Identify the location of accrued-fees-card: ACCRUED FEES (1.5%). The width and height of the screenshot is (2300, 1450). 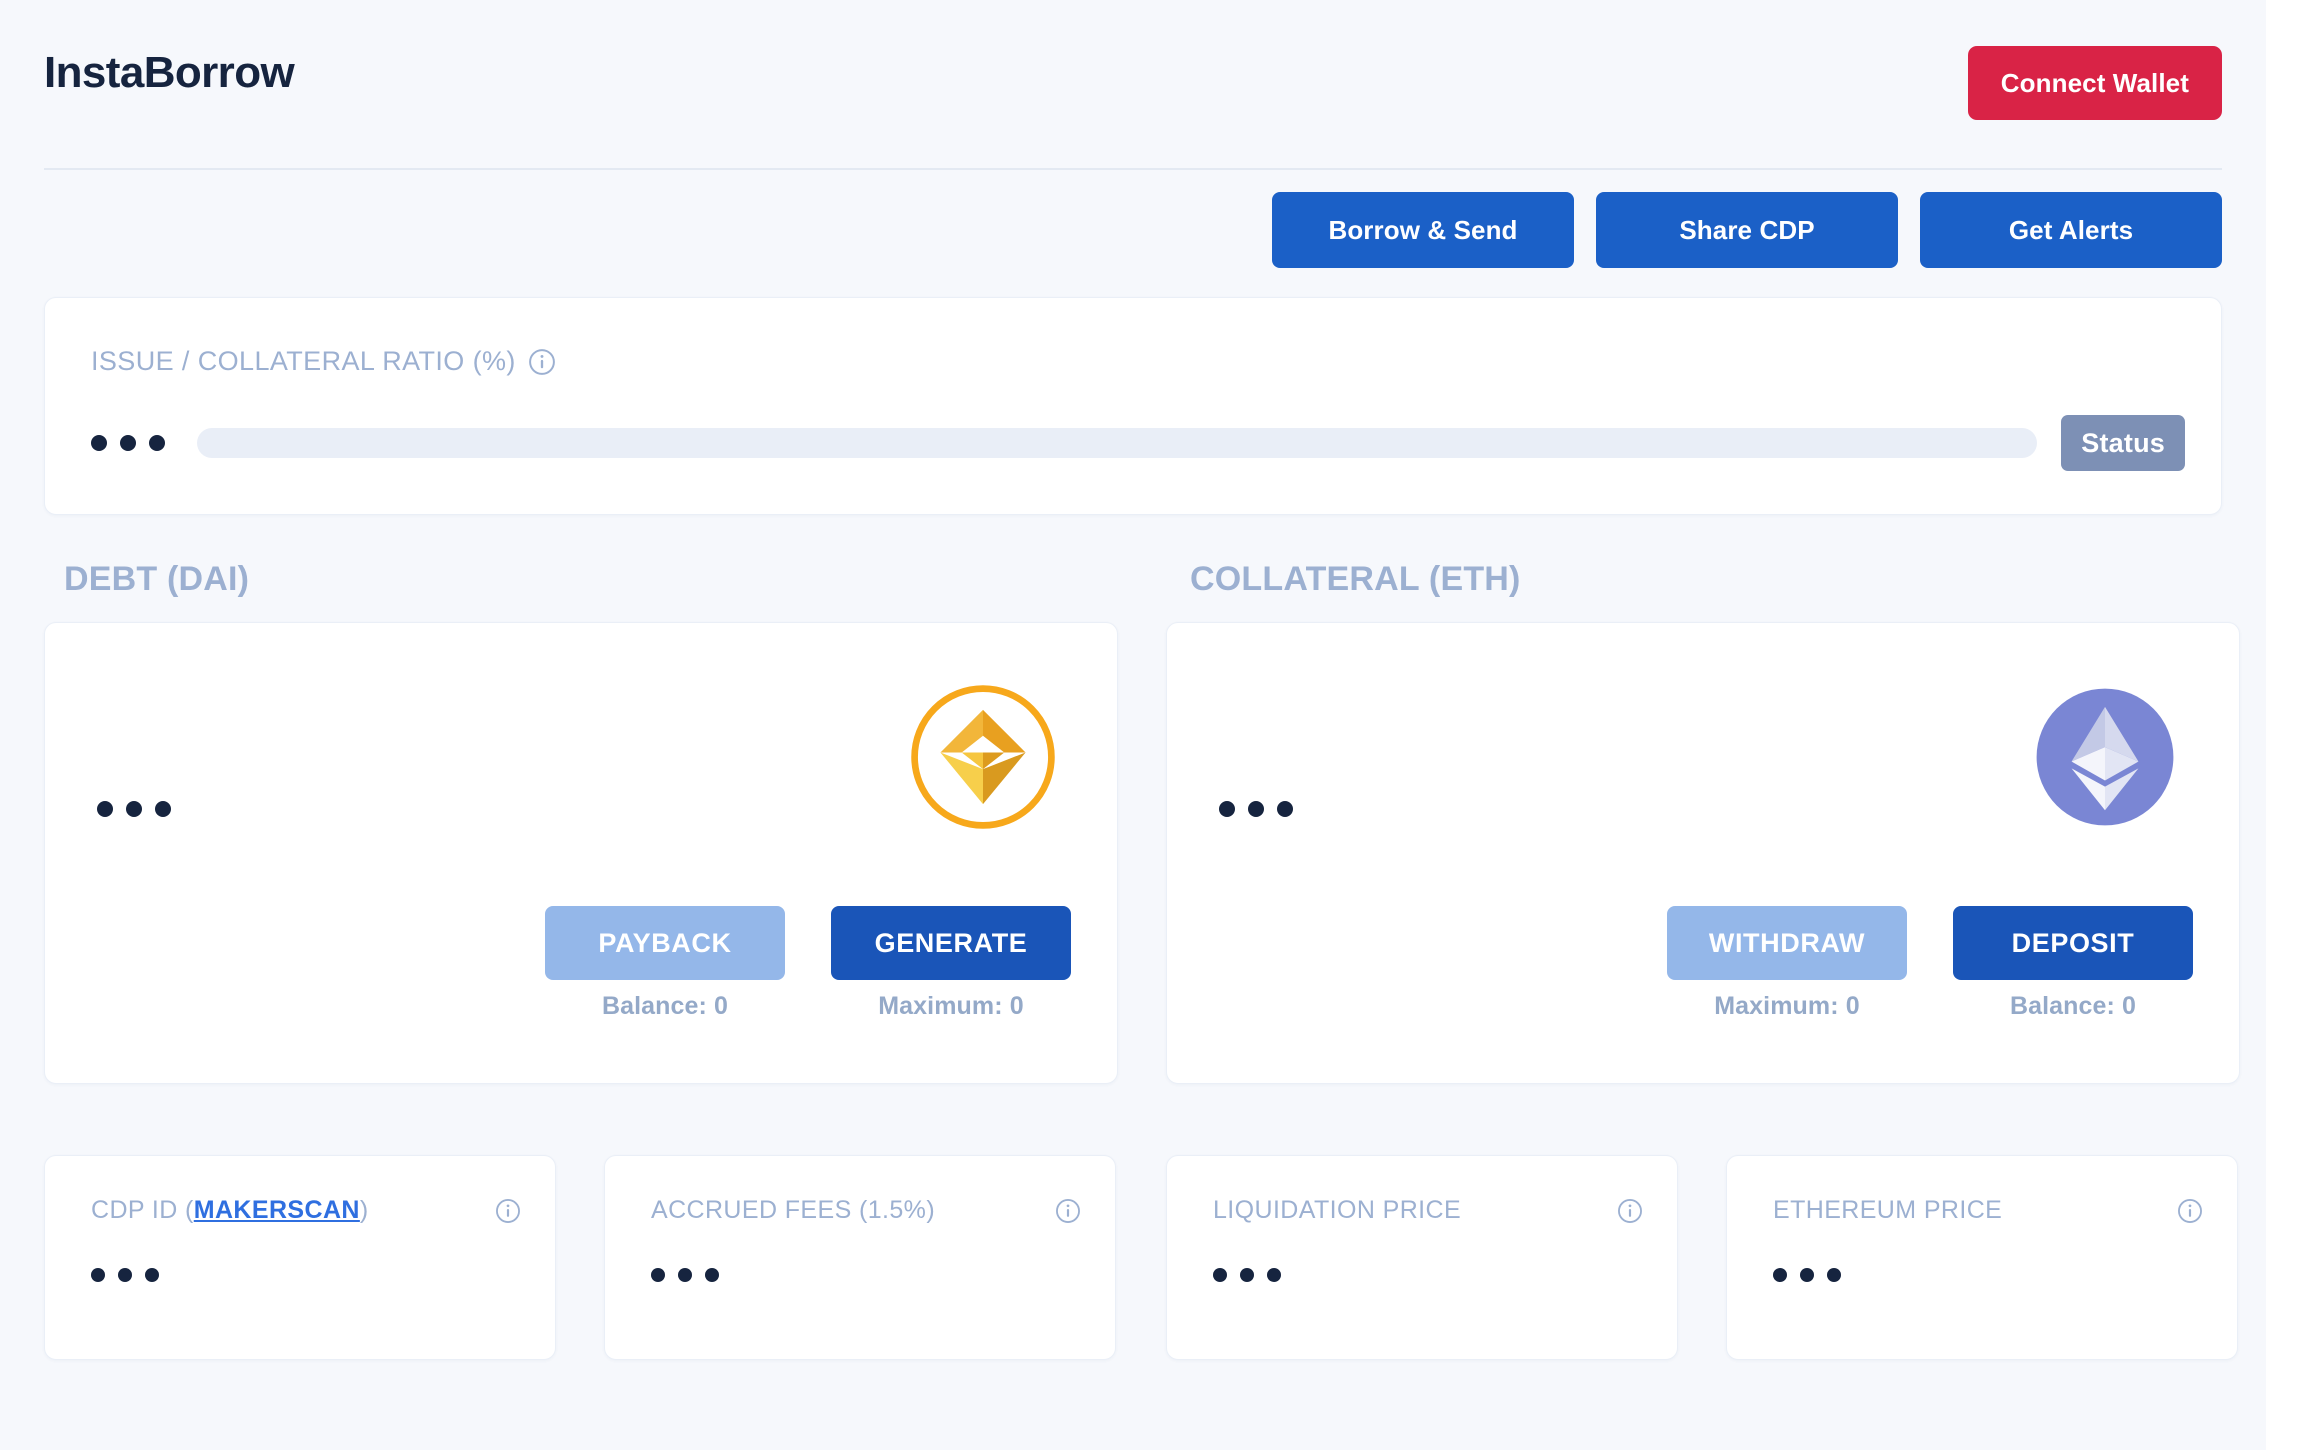
(860, 1257).